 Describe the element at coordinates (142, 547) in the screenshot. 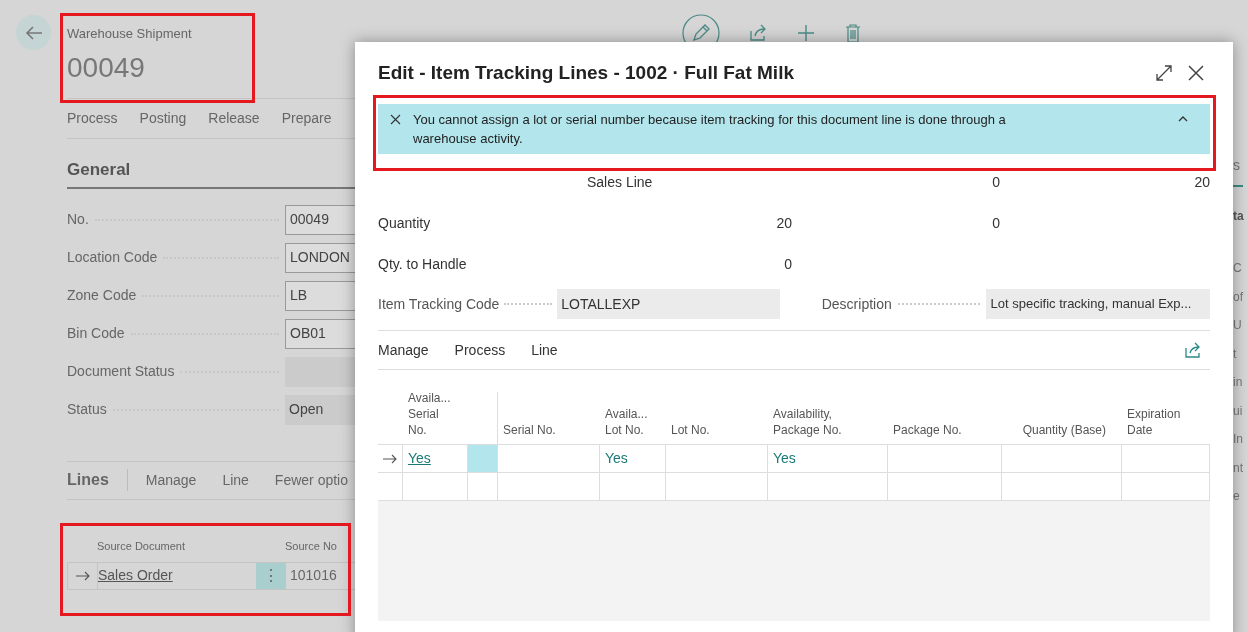

I see `column-header: Source Document` at that location.